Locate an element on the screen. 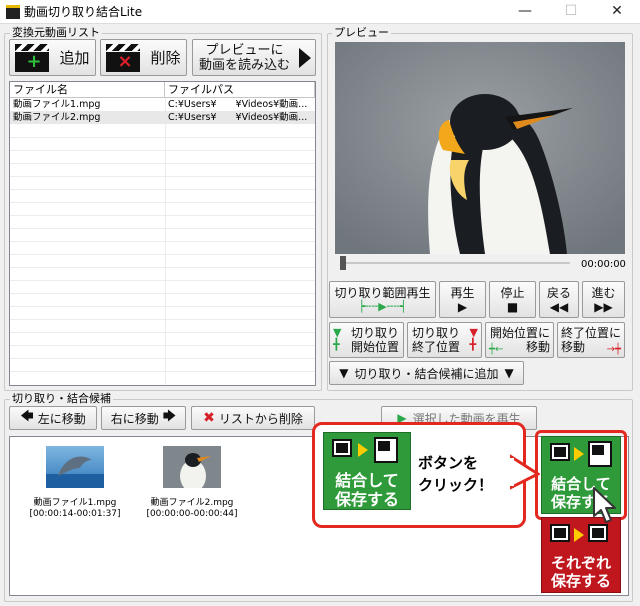 This screenshot has width=640, height=606. seek-handle is located at coordinates (343, 263).